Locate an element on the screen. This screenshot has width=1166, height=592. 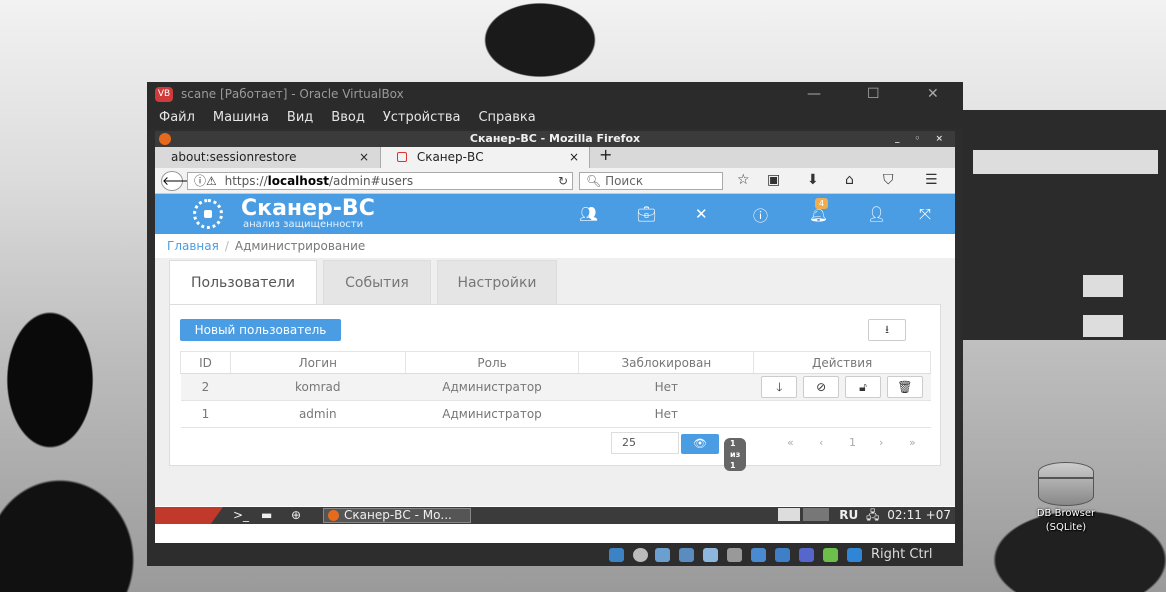
reload-icon: ↻ is located at coordinates (563, 181).